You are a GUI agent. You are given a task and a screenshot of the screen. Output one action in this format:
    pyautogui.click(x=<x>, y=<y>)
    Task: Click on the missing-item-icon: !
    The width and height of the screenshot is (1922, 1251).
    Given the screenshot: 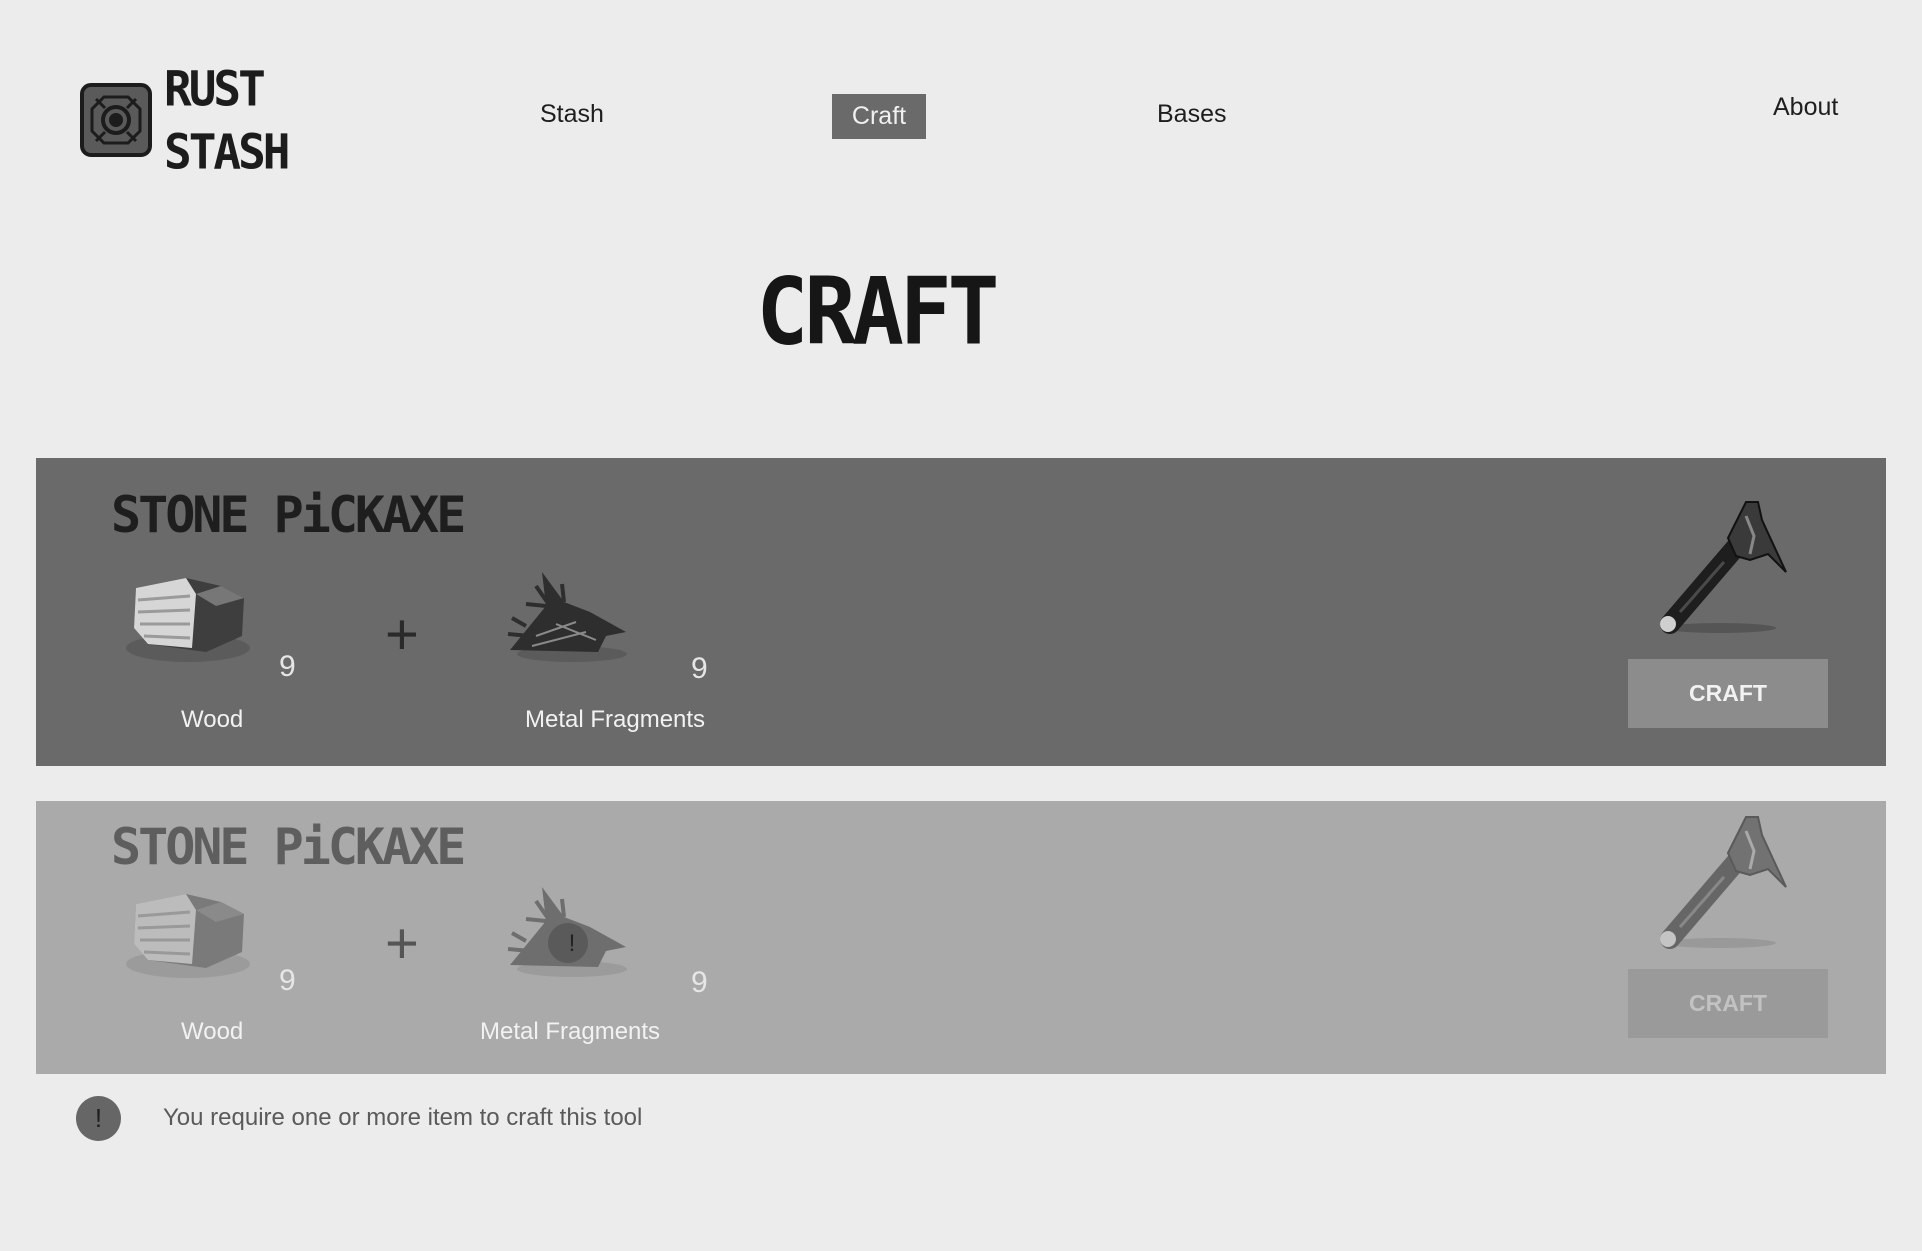 What is the action you would take?
    pyautogui.click(x=572, y=943)
    